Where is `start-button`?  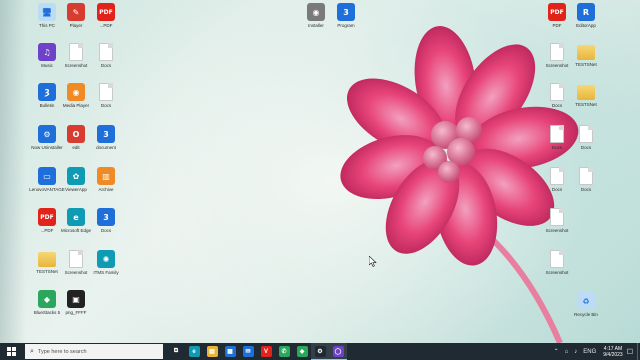
start-button is located at coordinates (11, 351).